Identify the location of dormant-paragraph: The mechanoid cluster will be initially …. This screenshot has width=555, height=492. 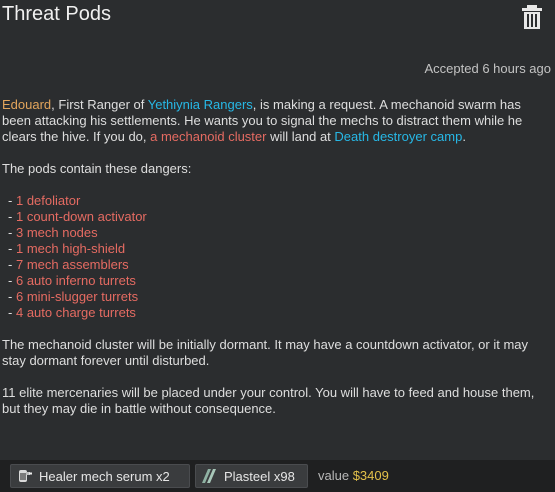
(265, 352).